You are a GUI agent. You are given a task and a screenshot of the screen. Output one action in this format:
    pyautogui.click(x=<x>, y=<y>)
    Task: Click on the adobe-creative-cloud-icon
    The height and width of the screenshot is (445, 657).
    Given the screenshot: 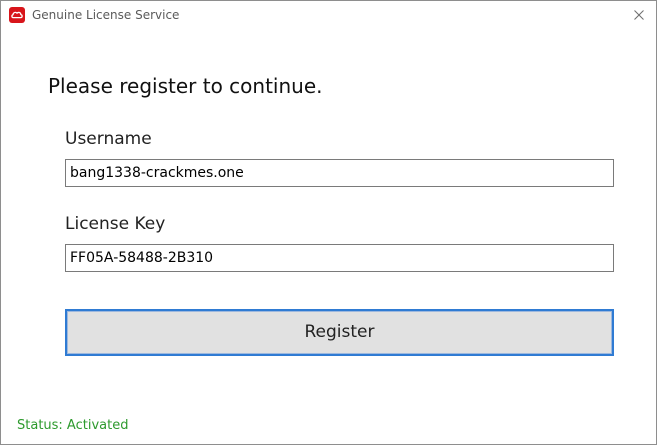 What is the action you would take?
    pyautogui.click(x=17, y=15)
    